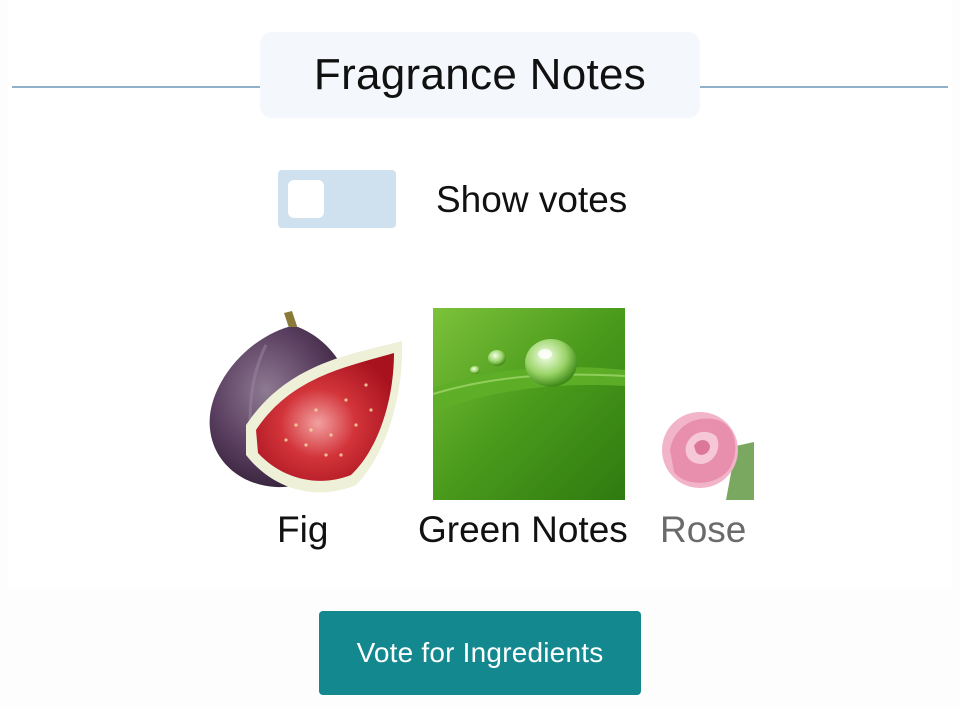 This screenshot has height=707, width=960. What do you see at coordinates (529, 404) in the screenshot?
I see `green-notes-image` at bounding box center [529, 404].